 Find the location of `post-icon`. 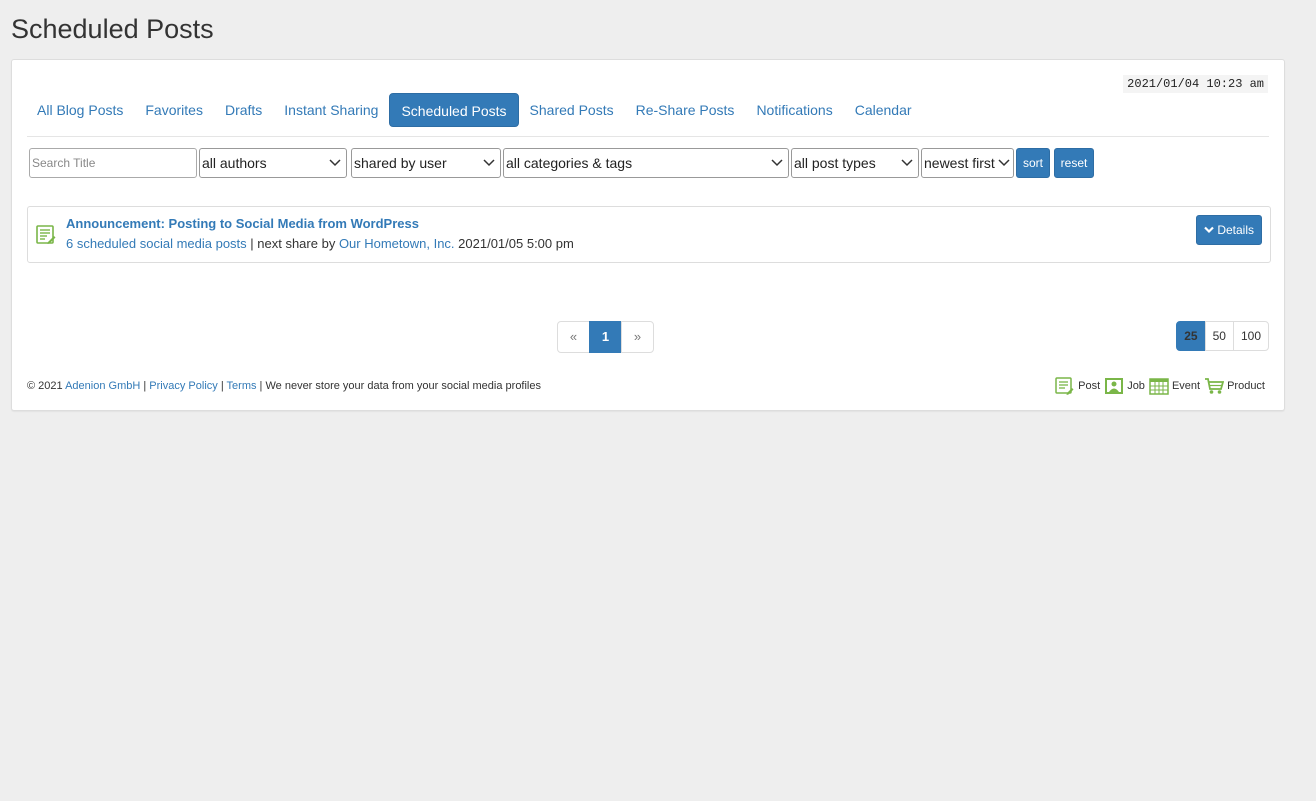

post-icon is located at coordinates (1064, 386).